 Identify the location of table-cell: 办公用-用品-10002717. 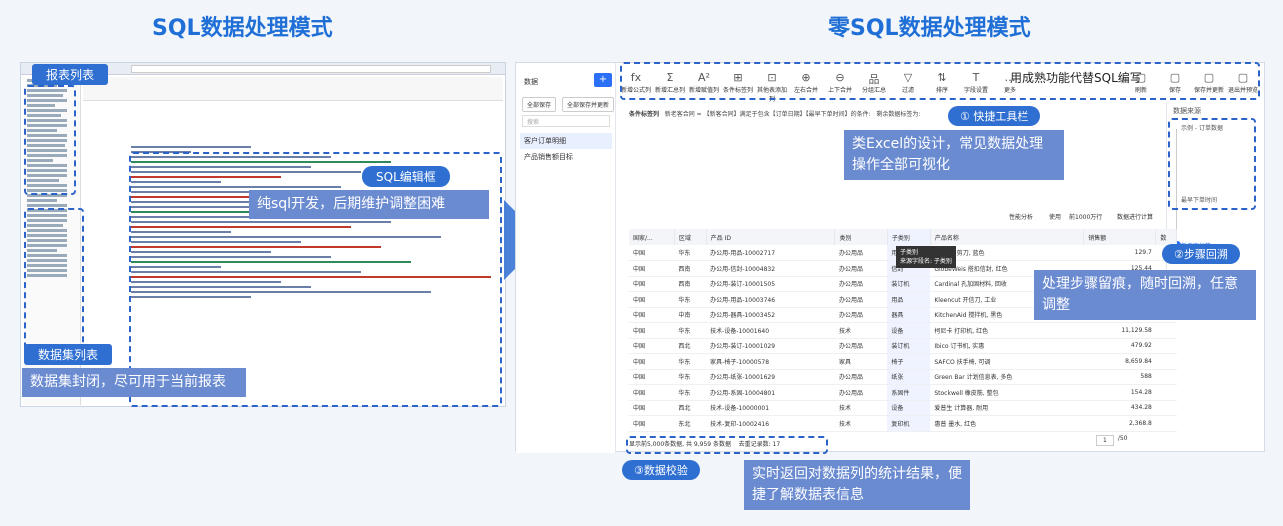
(770, 253).